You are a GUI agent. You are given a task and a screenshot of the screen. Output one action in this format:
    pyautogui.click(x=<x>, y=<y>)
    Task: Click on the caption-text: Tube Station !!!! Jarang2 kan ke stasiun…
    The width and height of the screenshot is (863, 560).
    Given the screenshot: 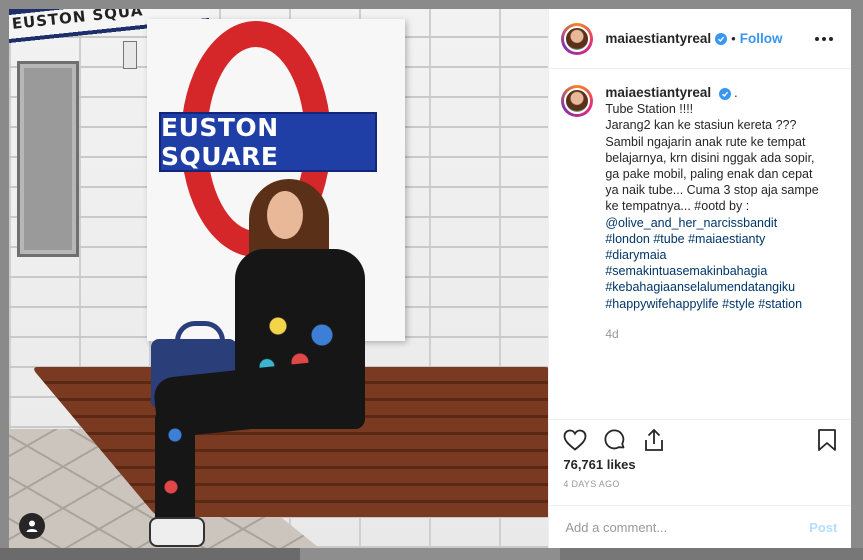 What is the action you would take?
    pyautogui.click(x=712, y=158)
    